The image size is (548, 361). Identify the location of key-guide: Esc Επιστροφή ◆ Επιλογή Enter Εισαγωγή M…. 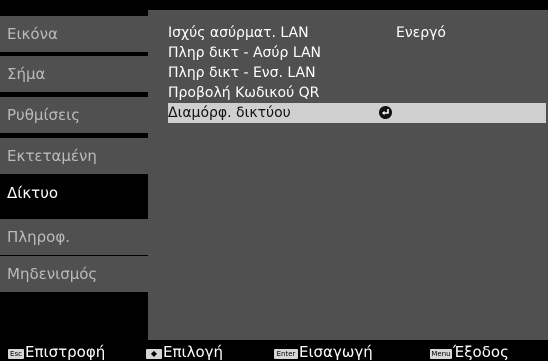
(274, 352).